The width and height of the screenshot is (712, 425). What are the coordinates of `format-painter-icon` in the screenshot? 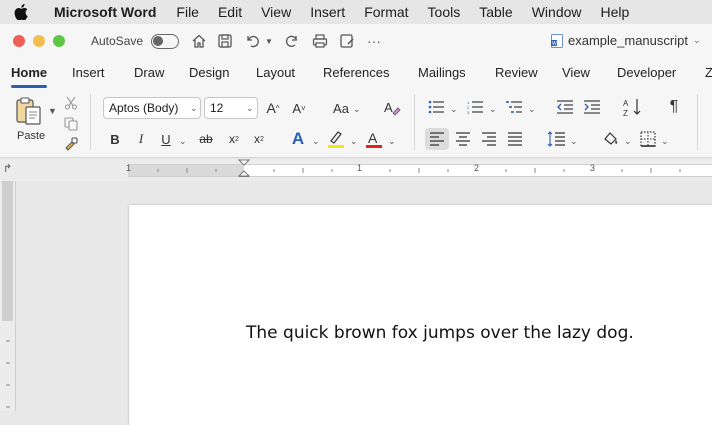 It's located at (71, 144).